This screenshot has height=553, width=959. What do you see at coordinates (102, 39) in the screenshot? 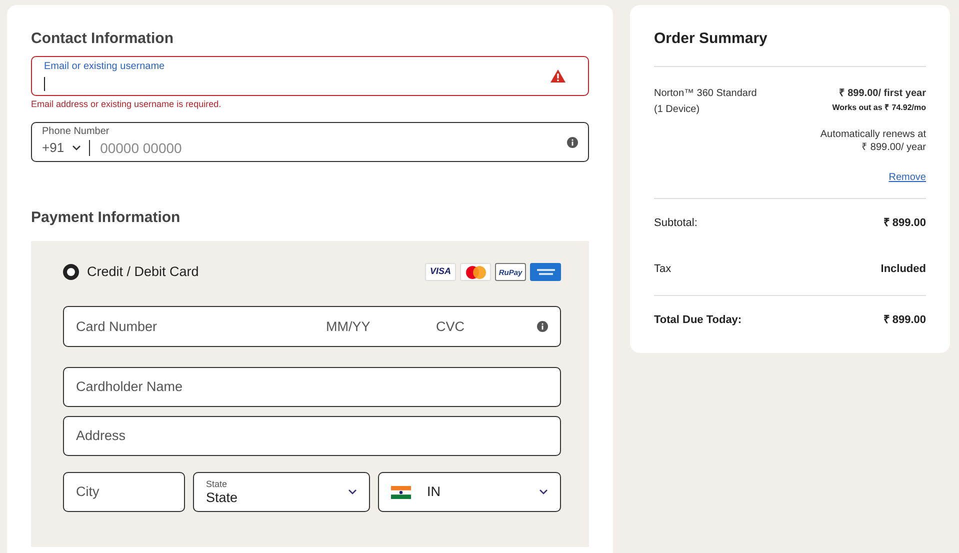
I see `section-heading: Contact Information` at bounding box center [102, 39].